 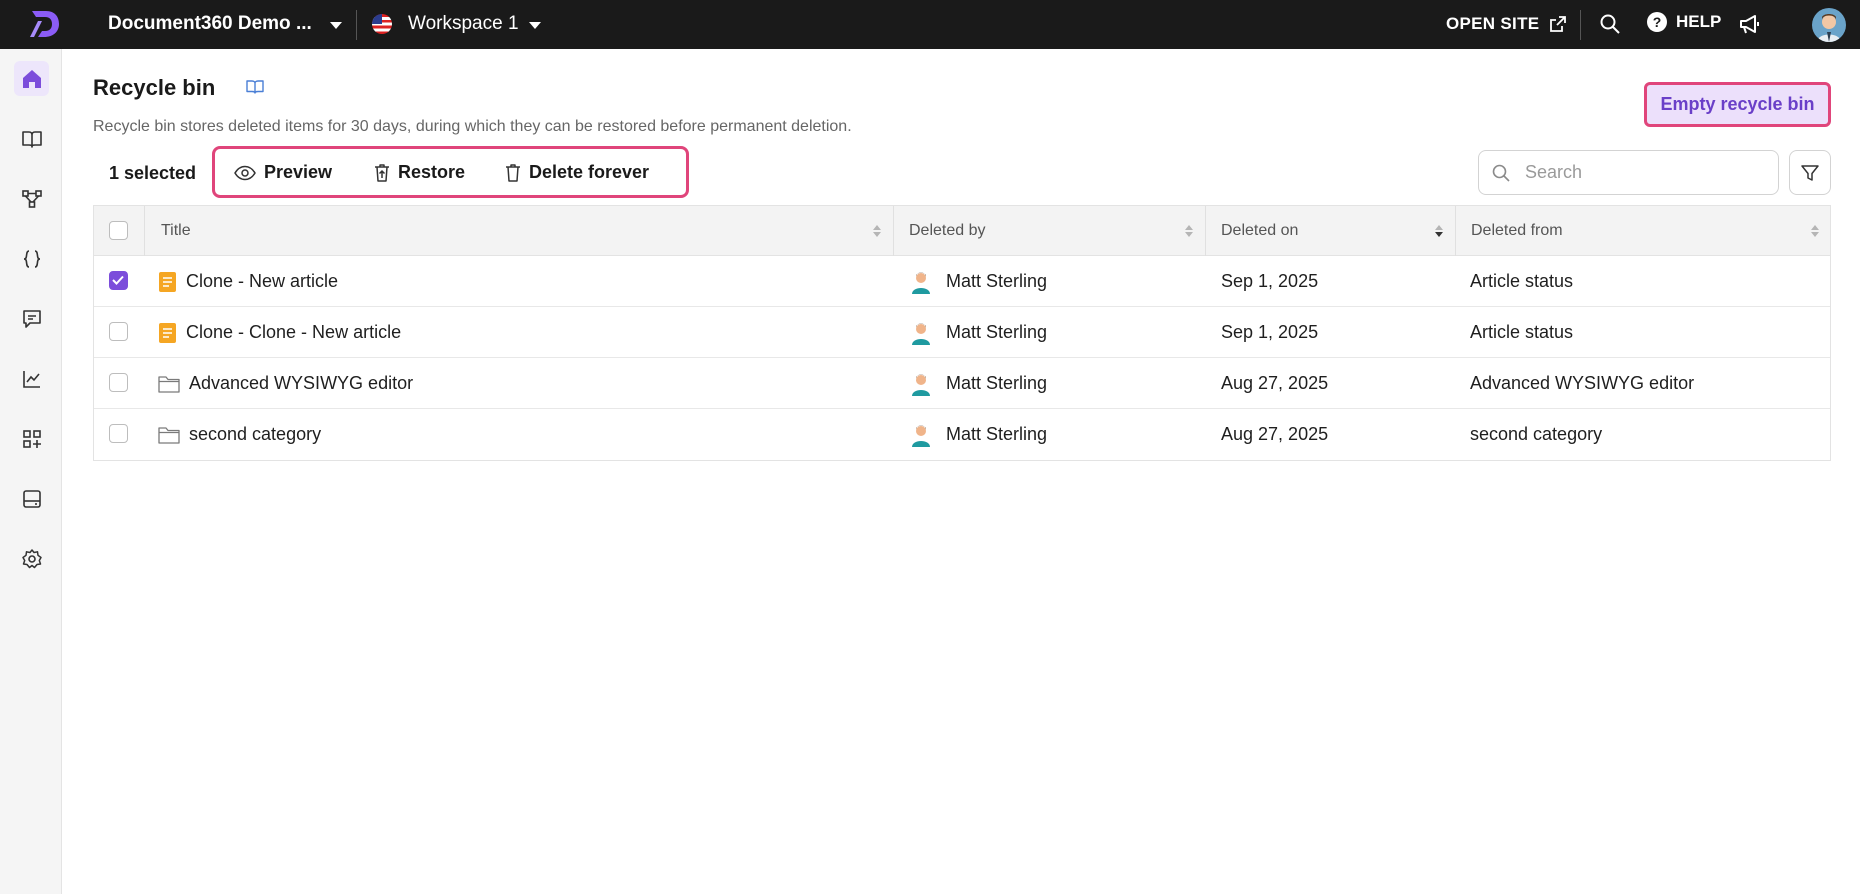 I want to click on sidebar-item-feedback, so click(x=31, y=318).